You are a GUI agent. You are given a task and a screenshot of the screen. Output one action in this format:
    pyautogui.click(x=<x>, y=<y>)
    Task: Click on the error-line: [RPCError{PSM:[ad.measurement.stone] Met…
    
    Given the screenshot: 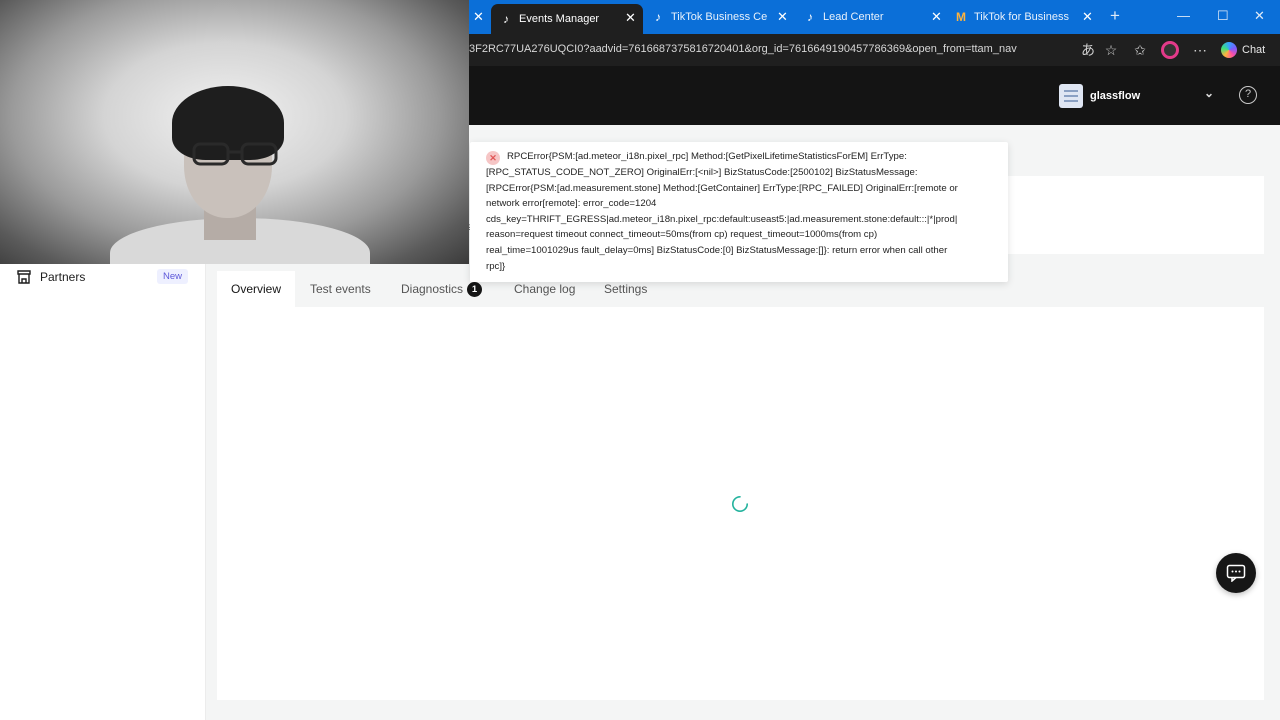 What is the action you would take?
    pyautogui.click(x=722, y=188)
    